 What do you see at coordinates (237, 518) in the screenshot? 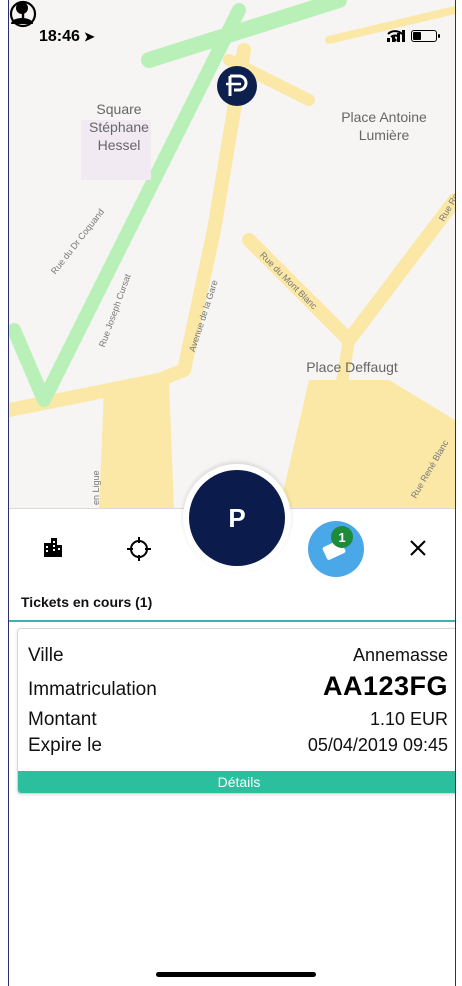
I see `parking-button: P` at bounding box center [237, 518].